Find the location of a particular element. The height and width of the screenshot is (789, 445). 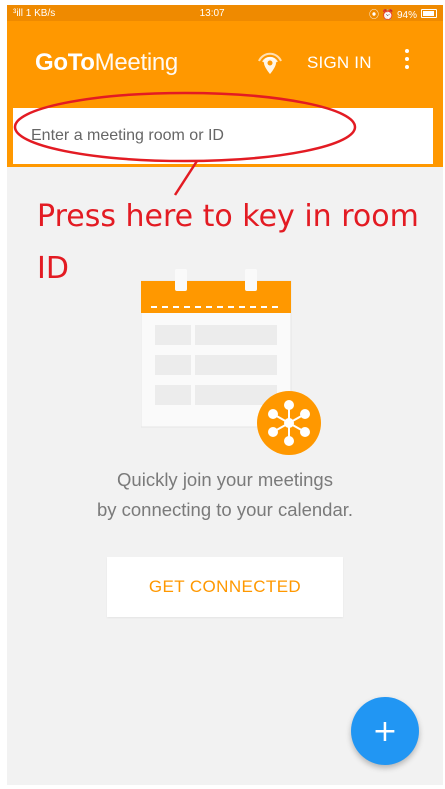

add-fab-button: + is located at coordinates (385, 731).